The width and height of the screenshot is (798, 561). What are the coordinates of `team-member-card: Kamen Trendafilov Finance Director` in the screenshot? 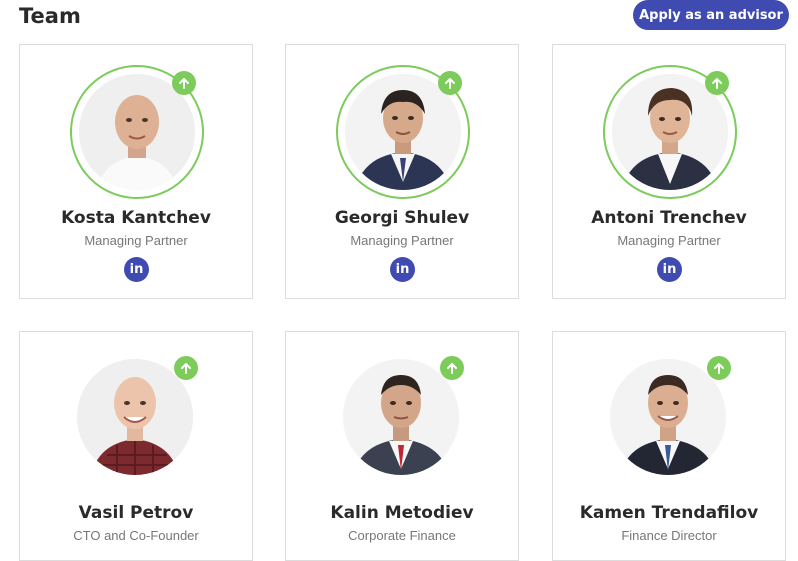 It's located at (669, 446).